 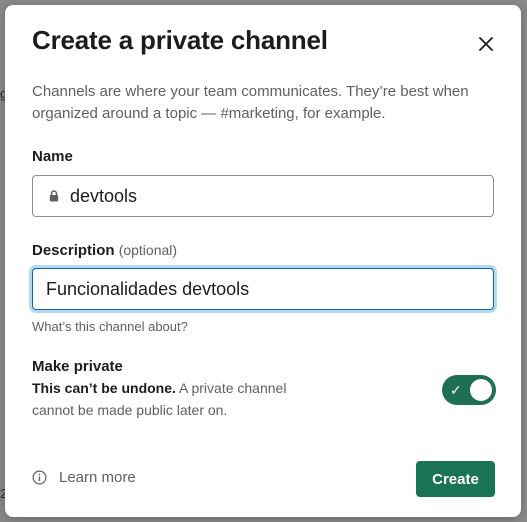 I want to click on learn-more-link: Learn more, so click(x=84, y=477).